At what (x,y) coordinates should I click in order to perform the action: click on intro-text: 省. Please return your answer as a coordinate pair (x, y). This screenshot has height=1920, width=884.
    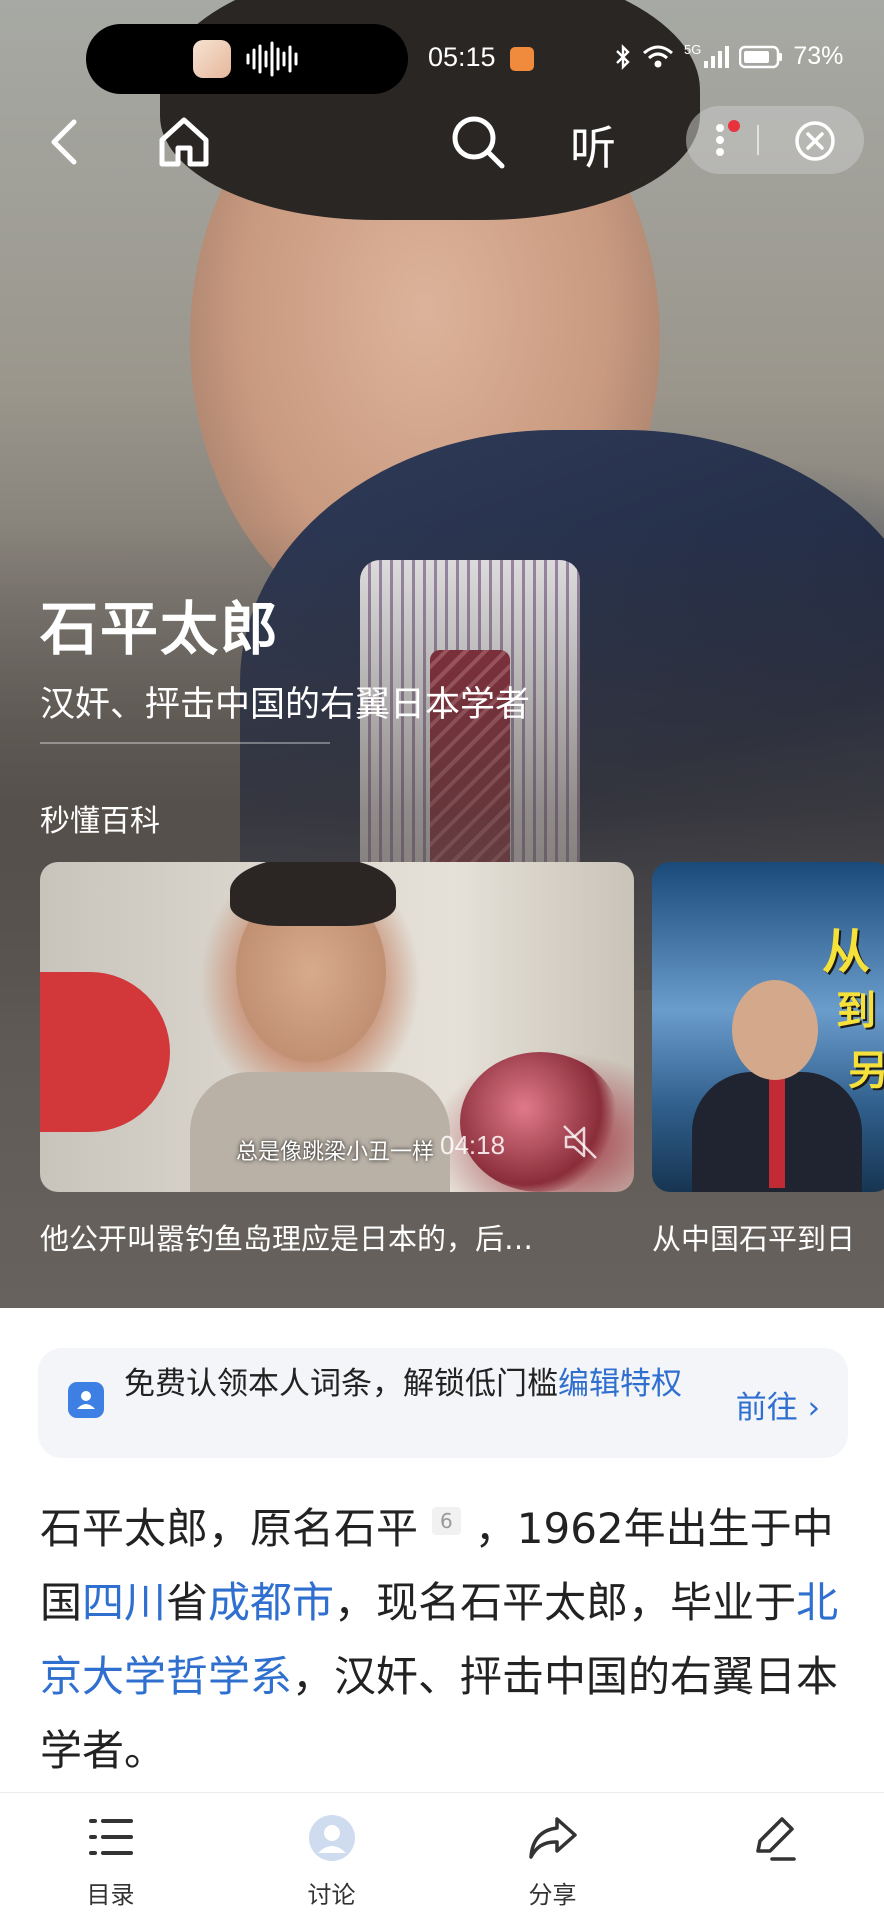
    Looking at the image, I should click on (187, 1602).